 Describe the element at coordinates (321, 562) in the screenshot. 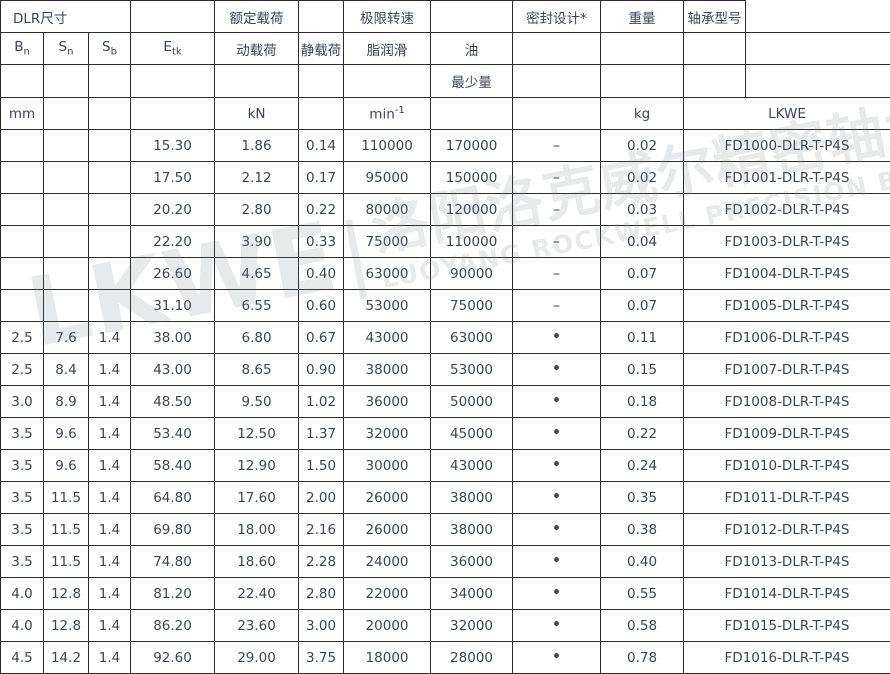

I see `cell-static-load: 2.28` at that location.